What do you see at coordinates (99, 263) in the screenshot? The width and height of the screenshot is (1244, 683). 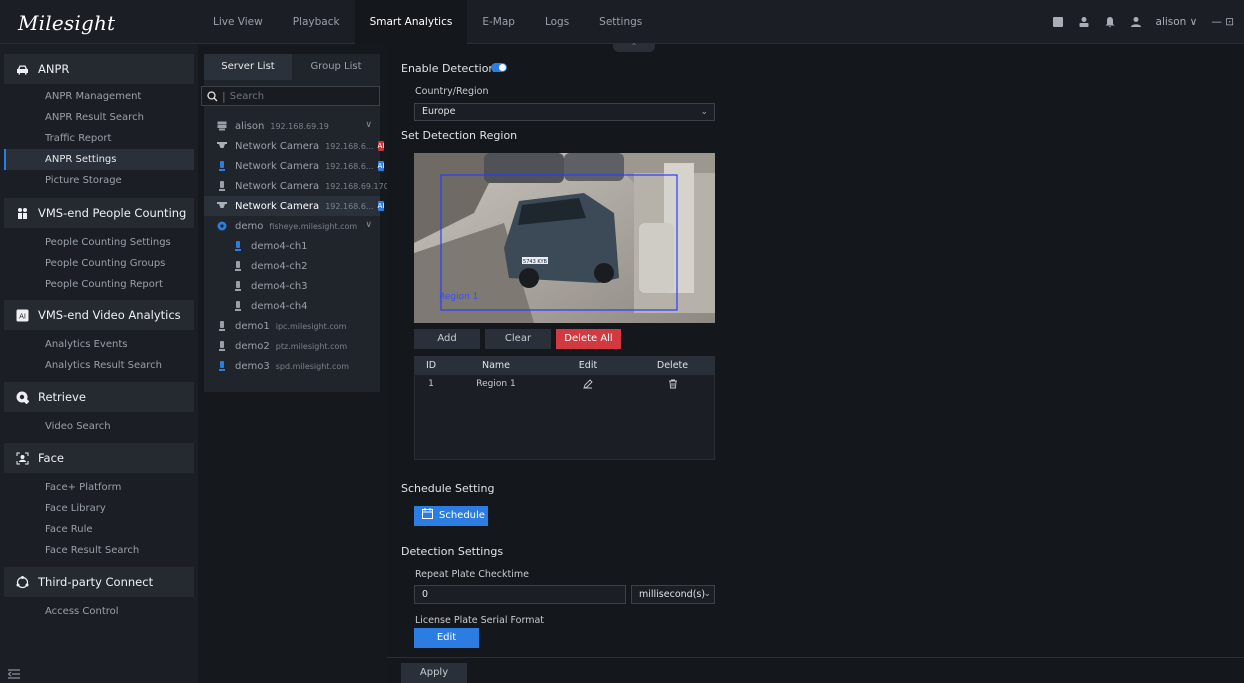 I see `sidebar-item-people-counting-groups: People Counting Groups` at bounding box center [99, 263].